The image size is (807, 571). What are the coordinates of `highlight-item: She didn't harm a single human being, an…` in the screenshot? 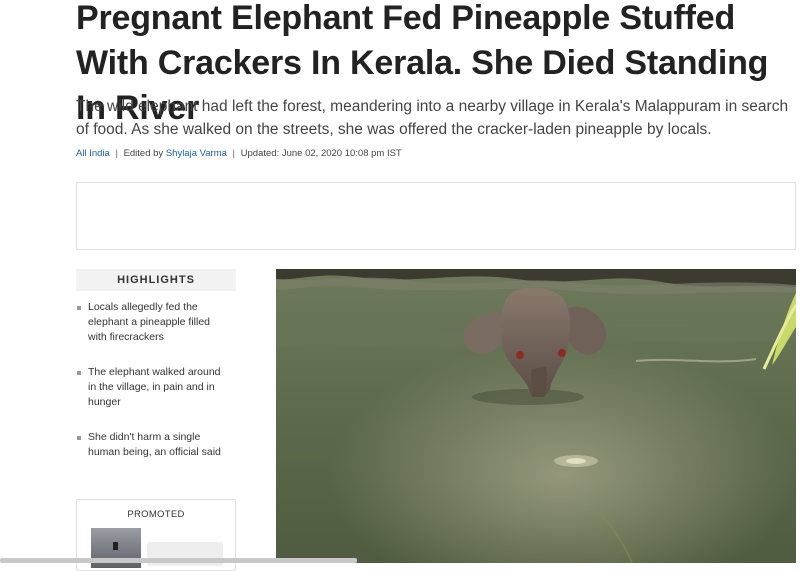 It's located at (150, 445).